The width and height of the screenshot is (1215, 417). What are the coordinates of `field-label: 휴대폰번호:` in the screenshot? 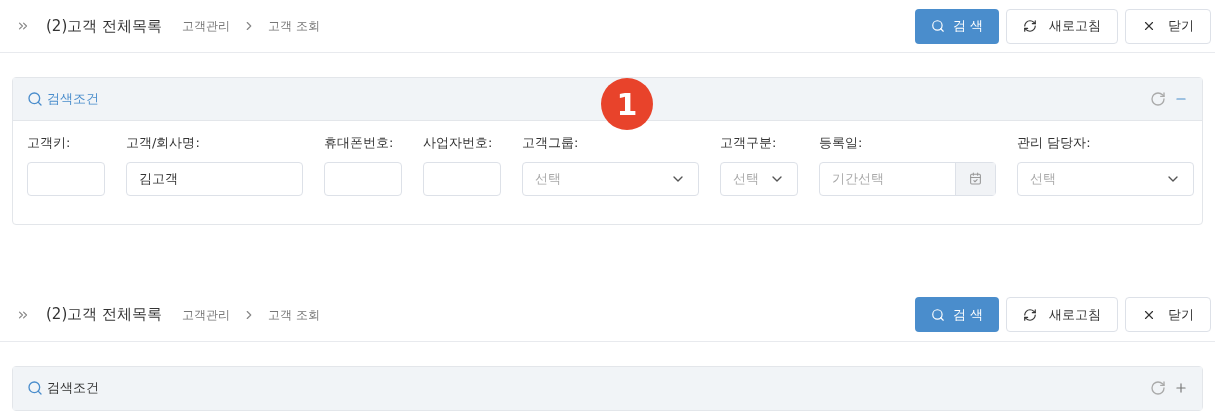 It's located at (359, 143).